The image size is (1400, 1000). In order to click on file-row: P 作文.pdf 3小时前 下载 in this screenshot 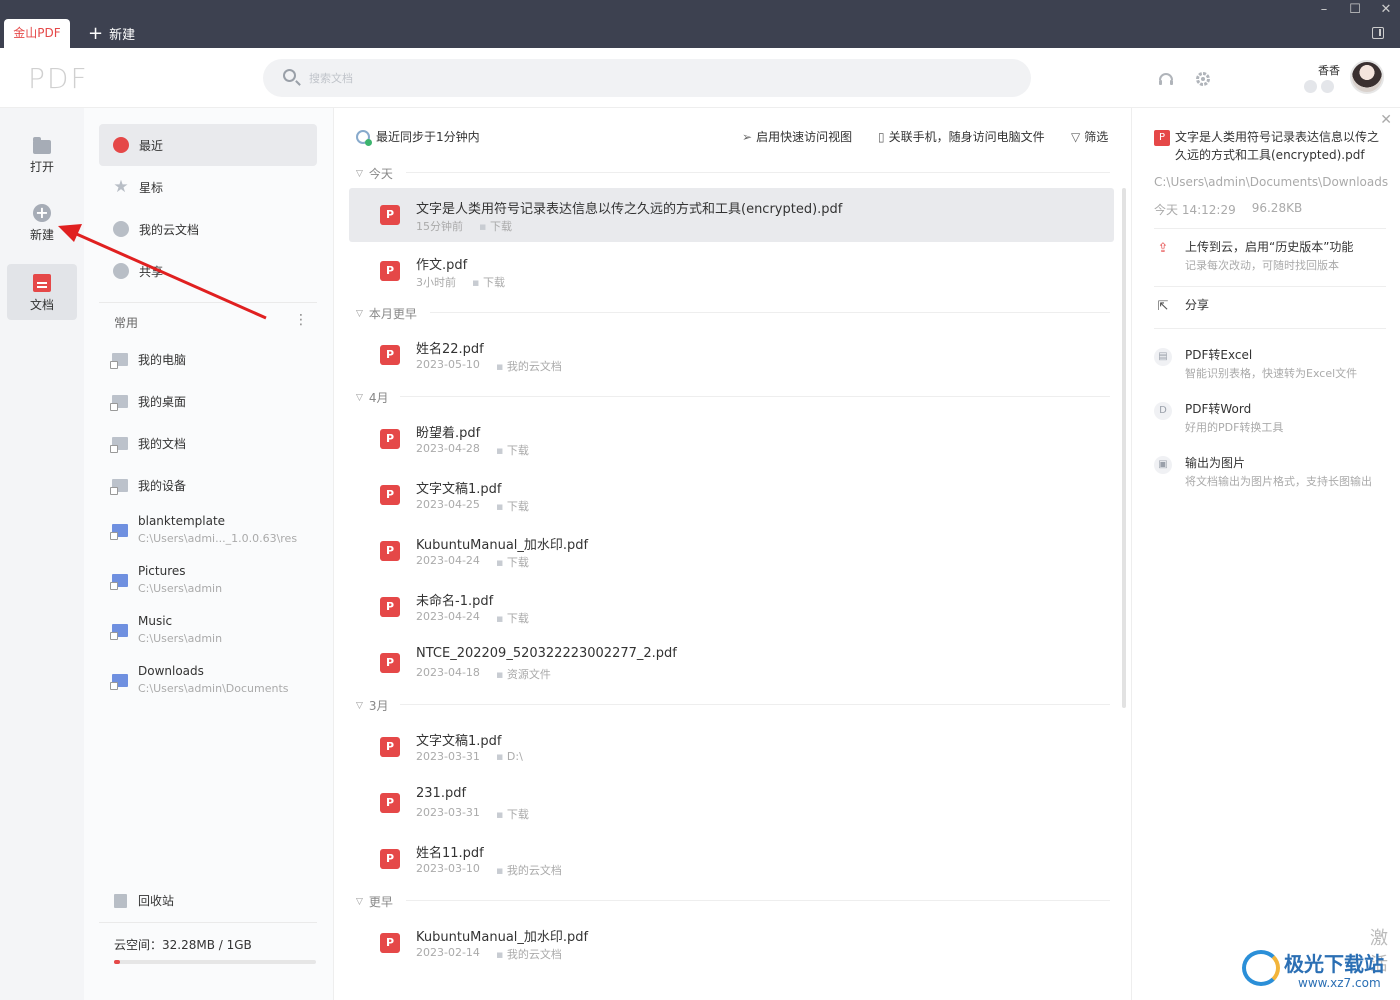, I will do `click(731, 271)`.